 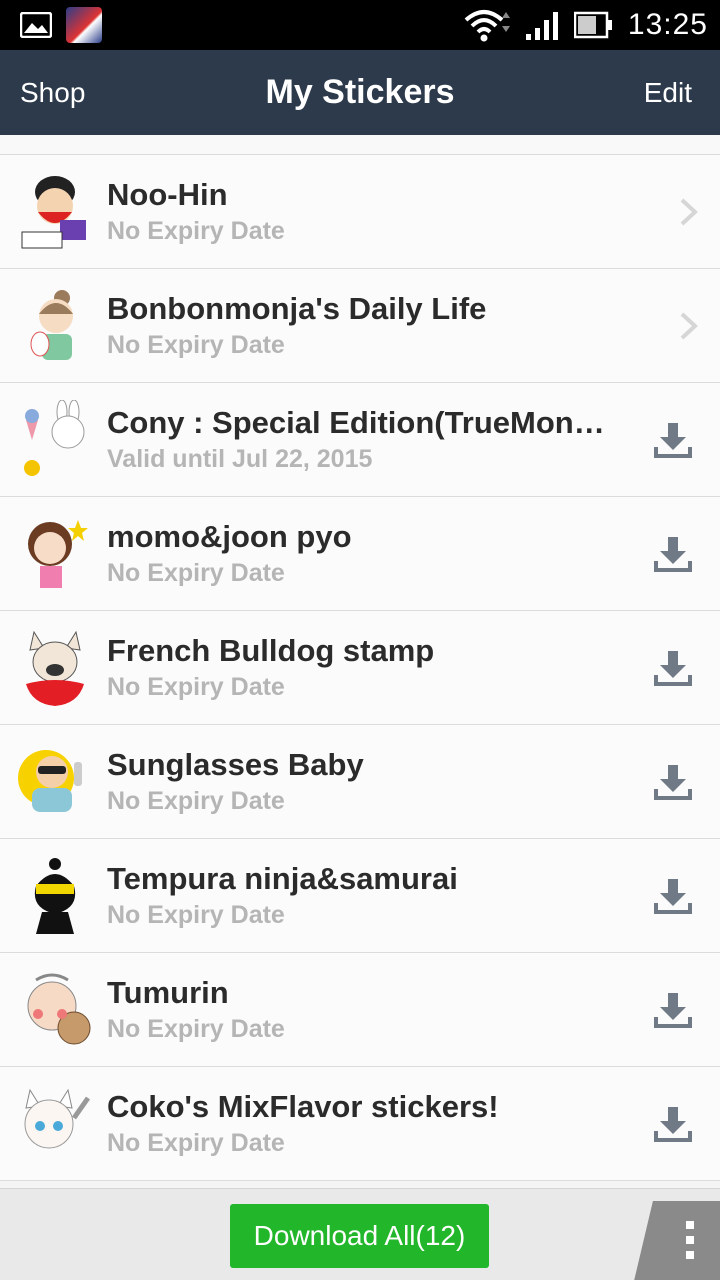 What do you see at coordinates (667, 24) in the screenshot?
I see `clock: 13:25` at bounding box center [667, 24].